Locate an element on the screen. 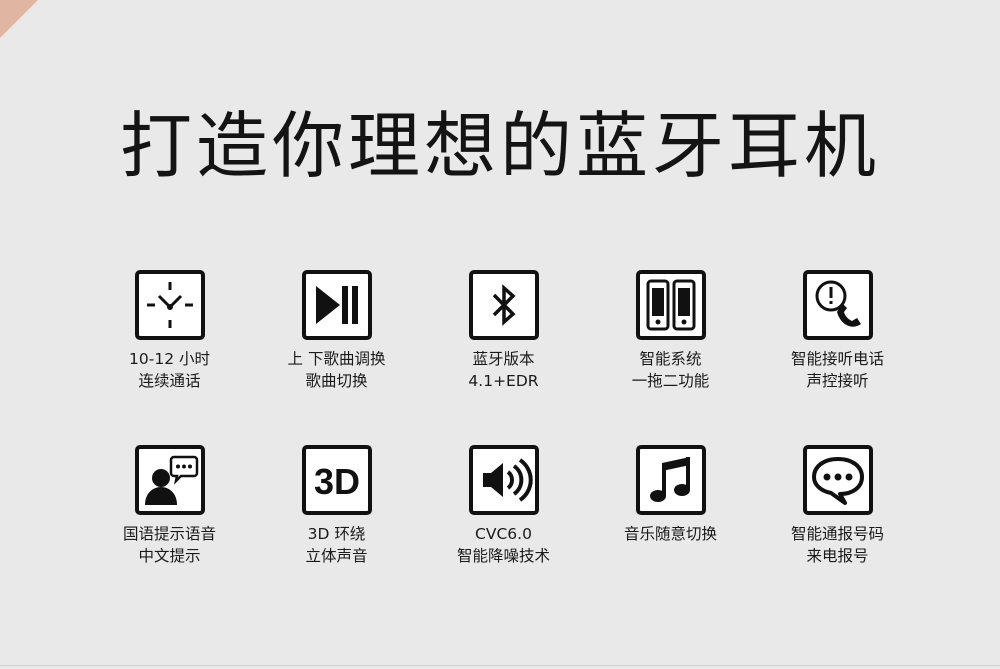  feature-label: 智能通报号码 来电报号 is located at coordinates (837, 545).